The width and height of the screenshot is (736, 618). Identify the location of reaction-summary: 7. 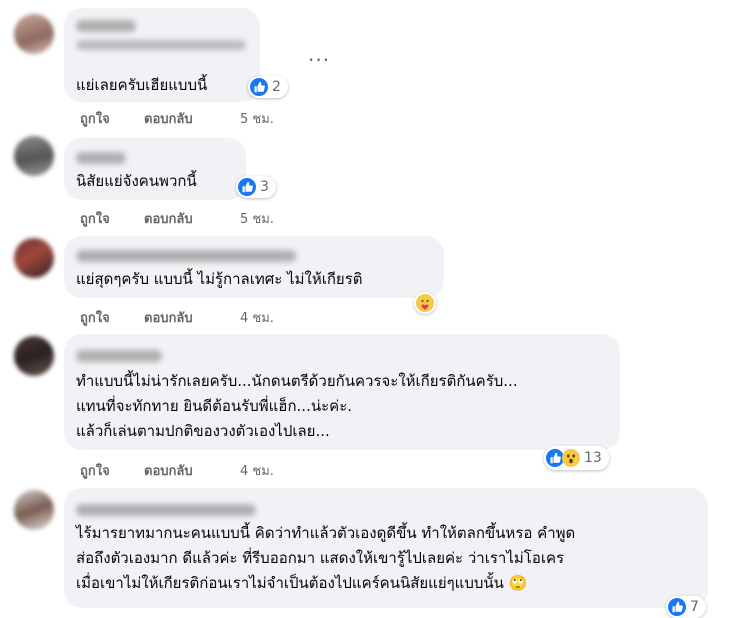
(686, 607).